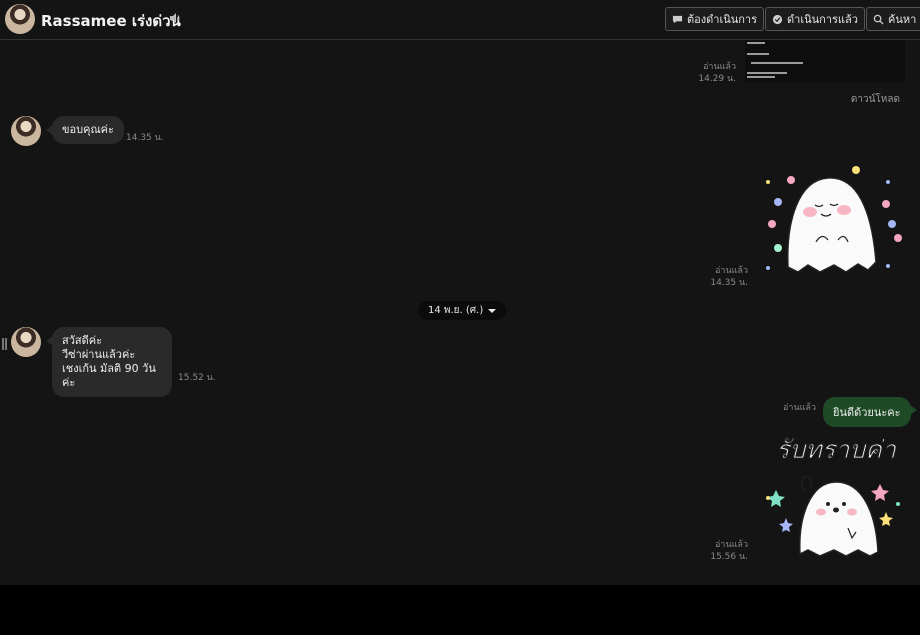 Image resolution: width=920 pixels, height=635 pixels. I want to click on message-line: สวัสดีค่ะ, so click(82, 340).